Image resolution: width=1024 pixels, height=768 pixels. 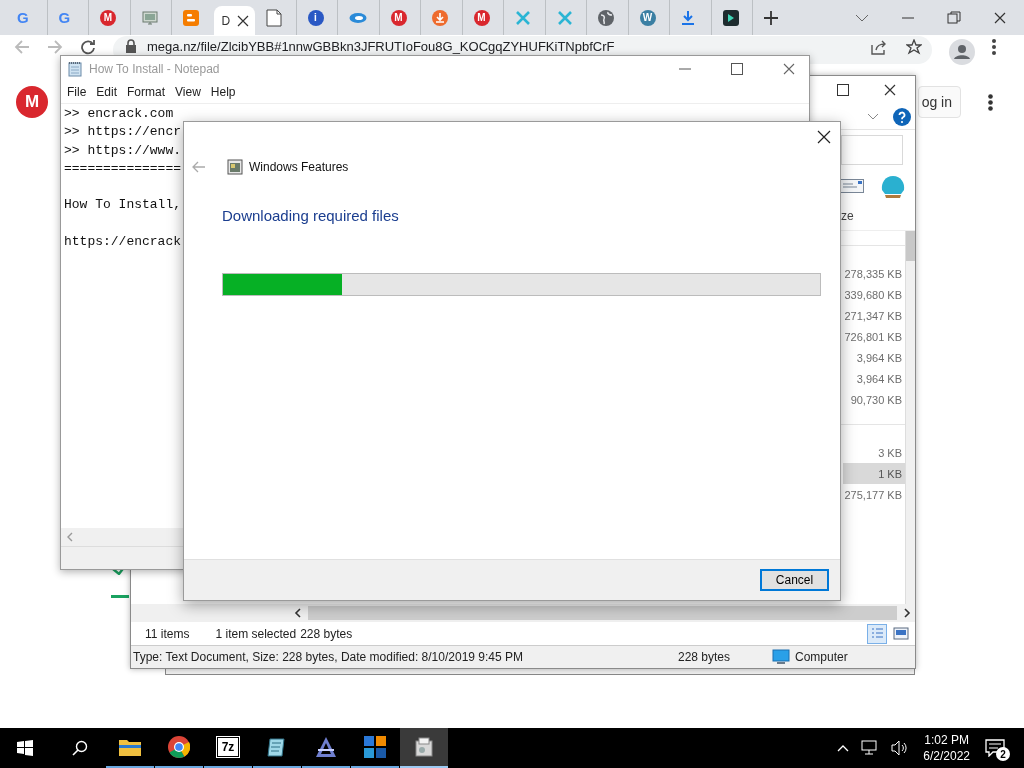 I want to click on round-logo-icon: i, so click(x=315, y=17).